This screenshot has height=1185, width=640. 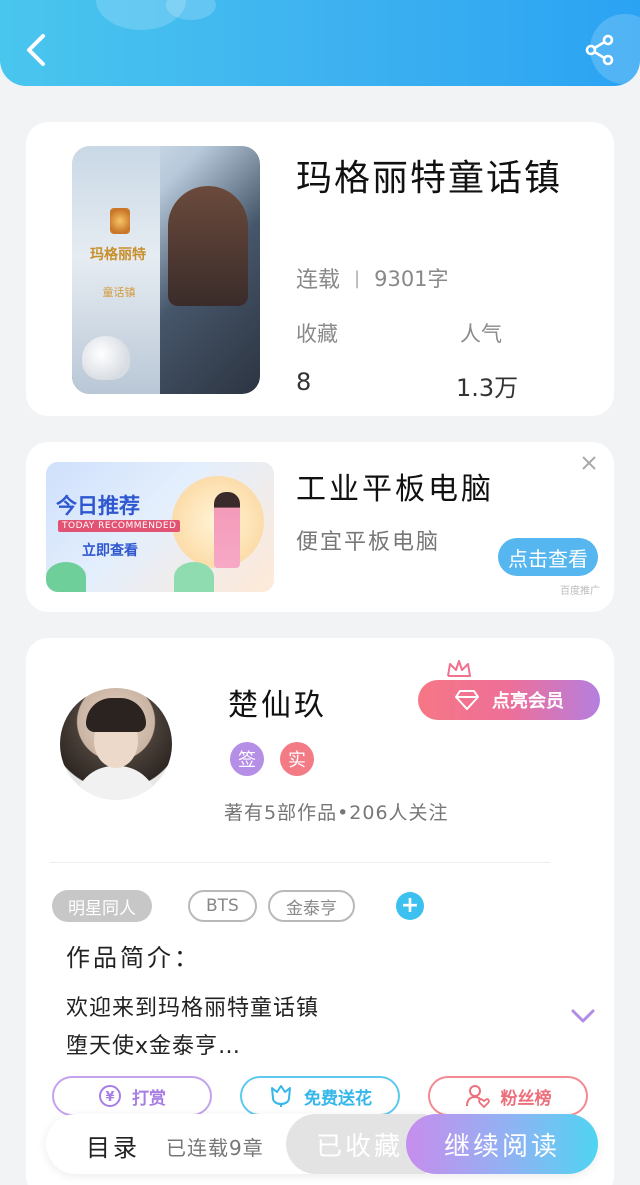 What do you see at coordinates (120, 221) in the screenshot?
I see `cover-lamp-art` at bounding box center [120, 221].